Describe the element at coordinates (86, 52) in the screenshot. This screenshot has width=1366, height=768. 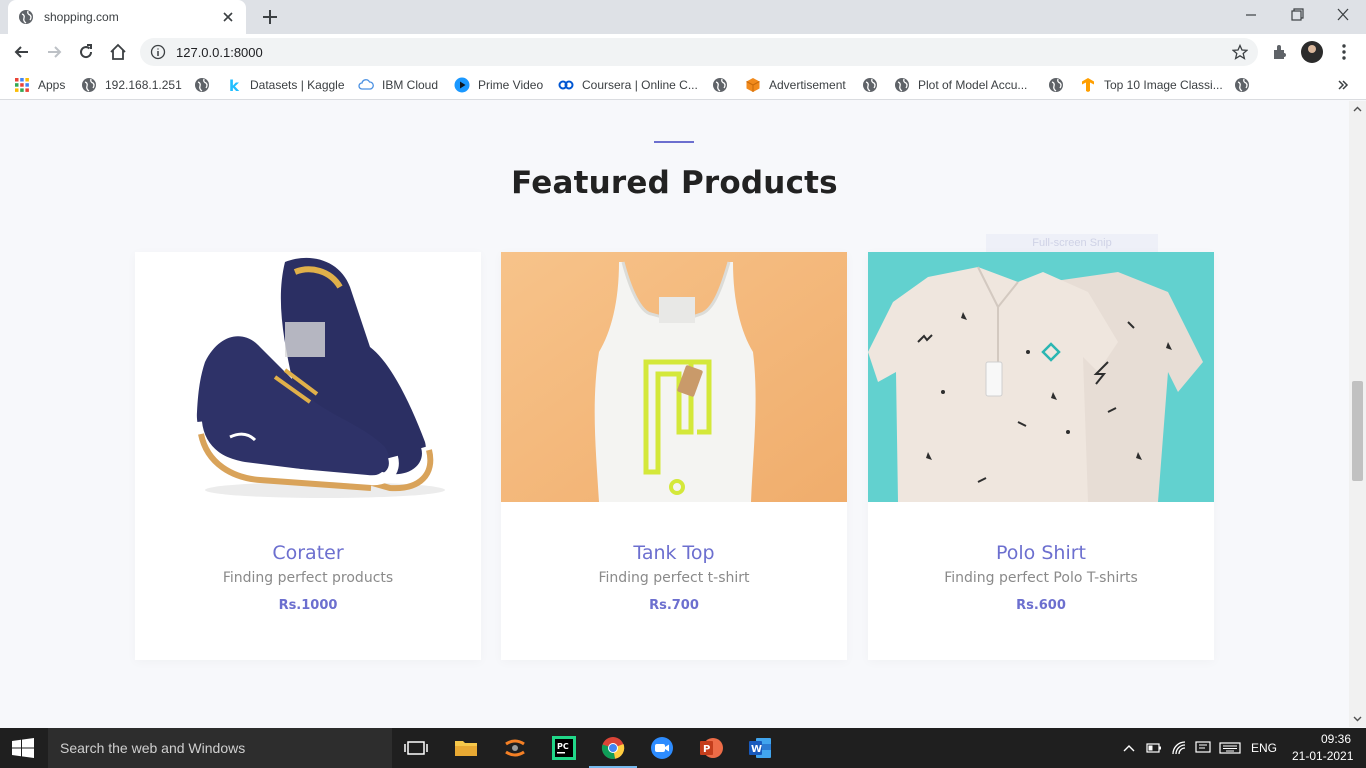
I see `reload-icon` at that location.